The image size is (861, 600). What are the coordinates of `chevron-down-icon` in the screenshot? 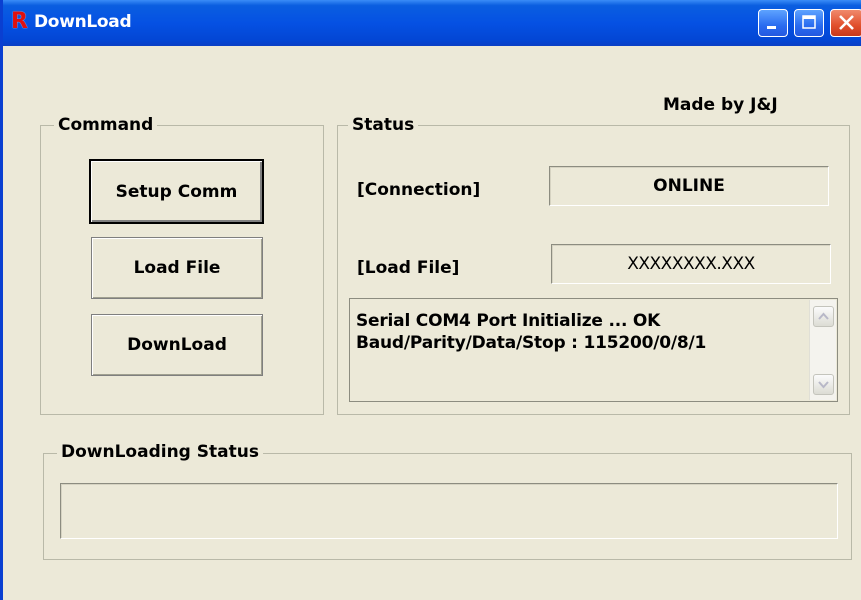 It's located at (823, 385).